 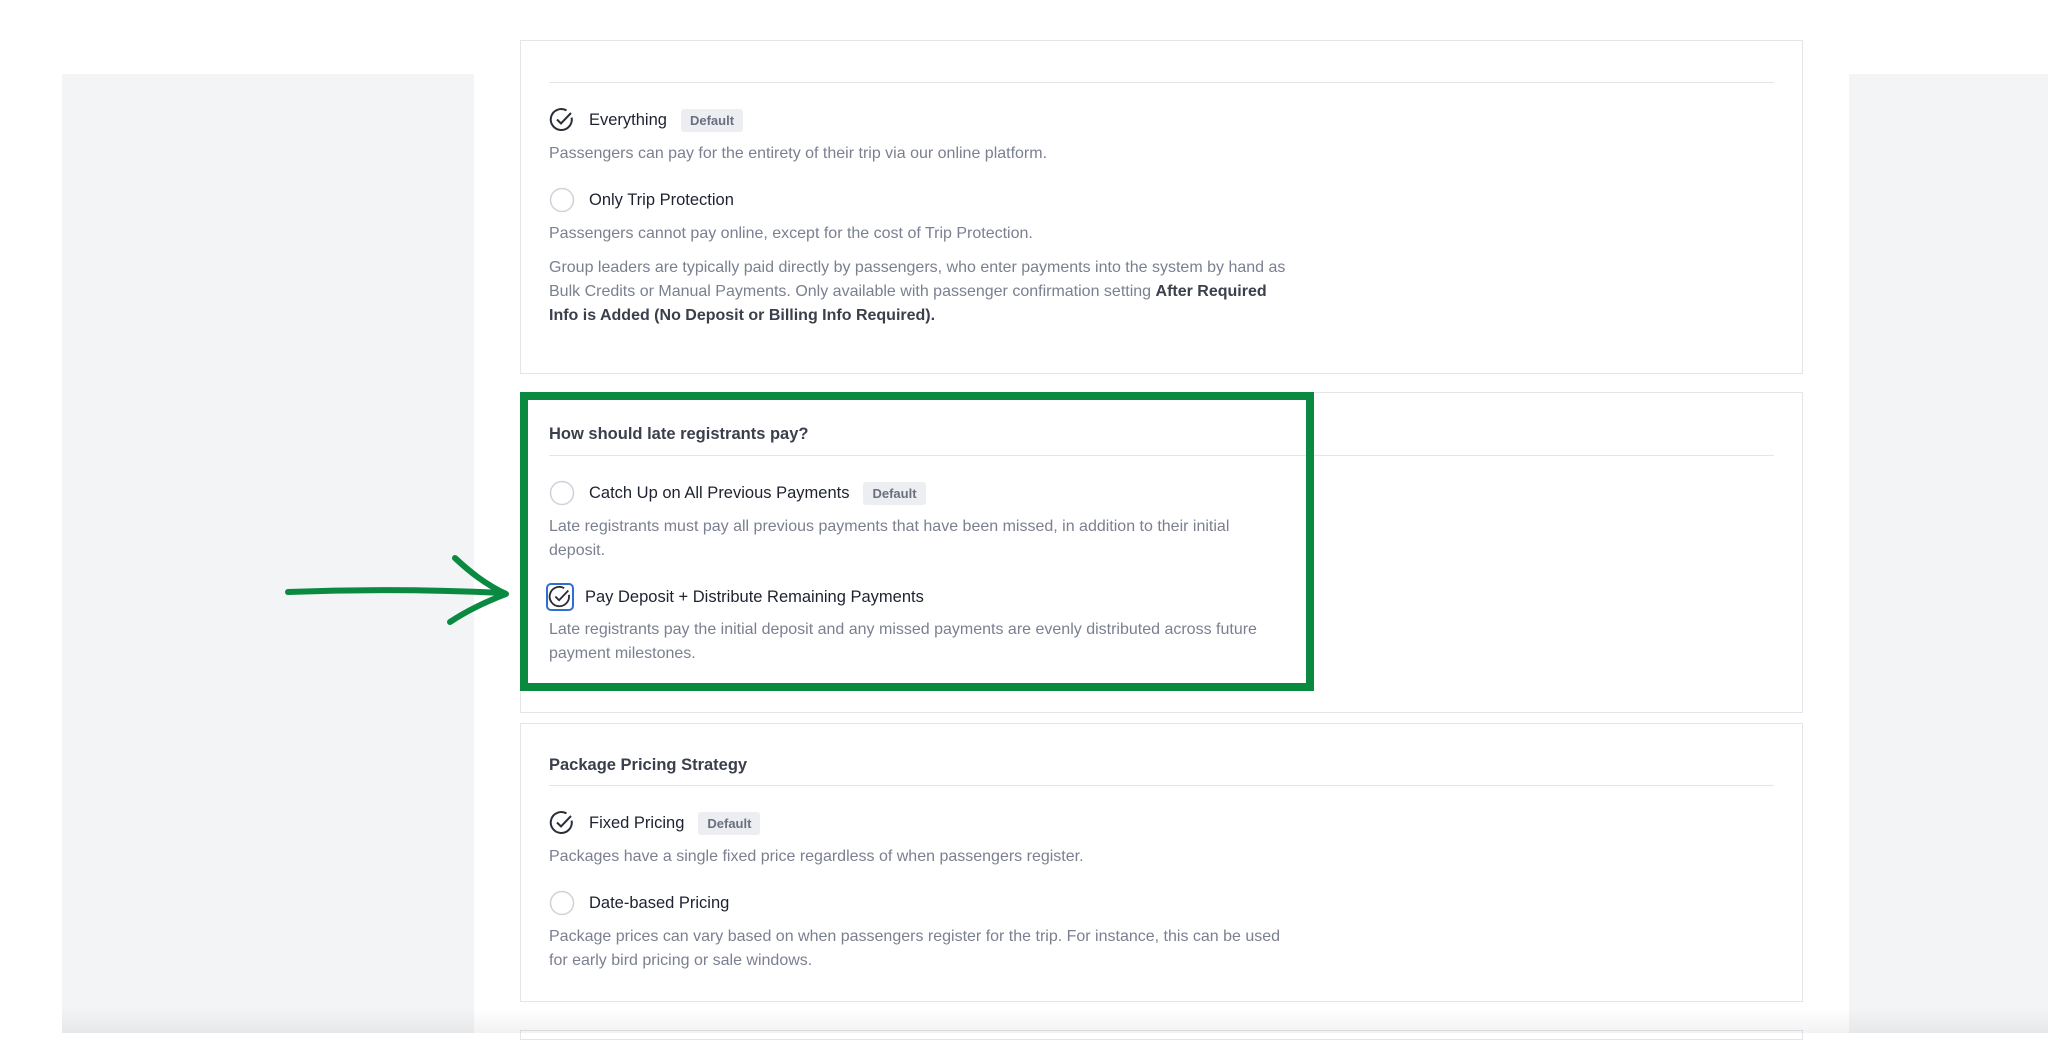 I want to click on option-everything: Everything Default, so click(x=646, y=120).